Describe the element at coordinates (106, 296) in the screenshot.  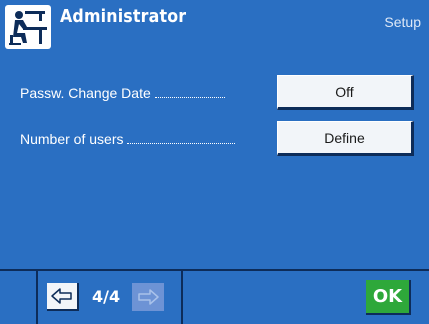
I see `page-counter: 4/4` at that location.